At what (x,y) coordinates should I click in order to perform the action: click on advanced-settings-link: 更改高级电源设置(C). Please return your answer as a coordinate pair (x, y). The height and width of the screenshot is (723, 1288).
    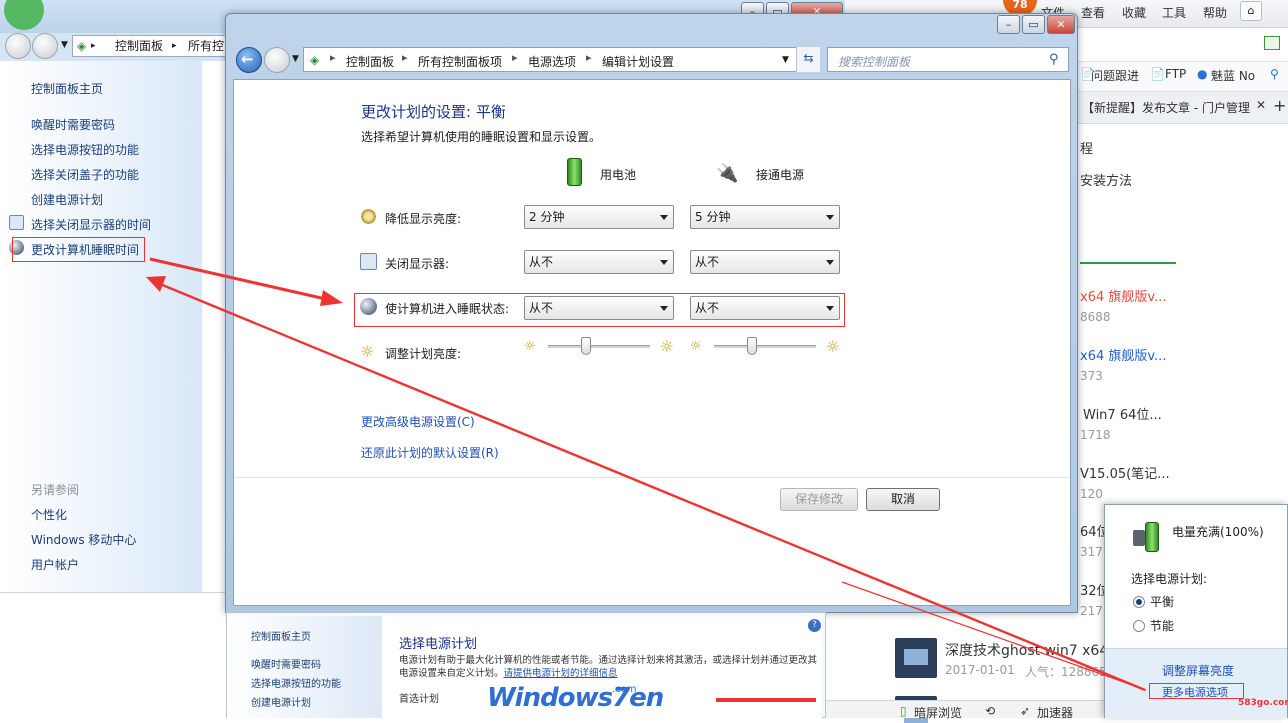
    Looking at the image, I should click on (418, 421).